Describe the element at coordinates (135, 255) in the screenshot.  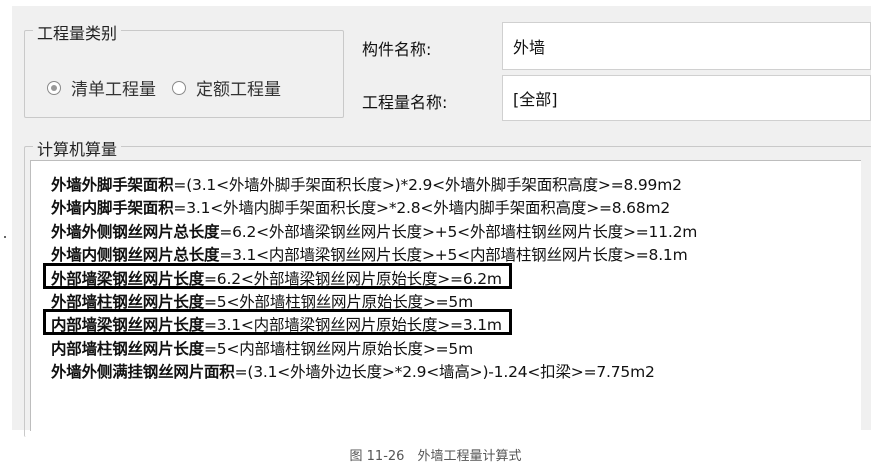
I see `formula-name: 外墙内侧钢丝网片总长度` at that location.